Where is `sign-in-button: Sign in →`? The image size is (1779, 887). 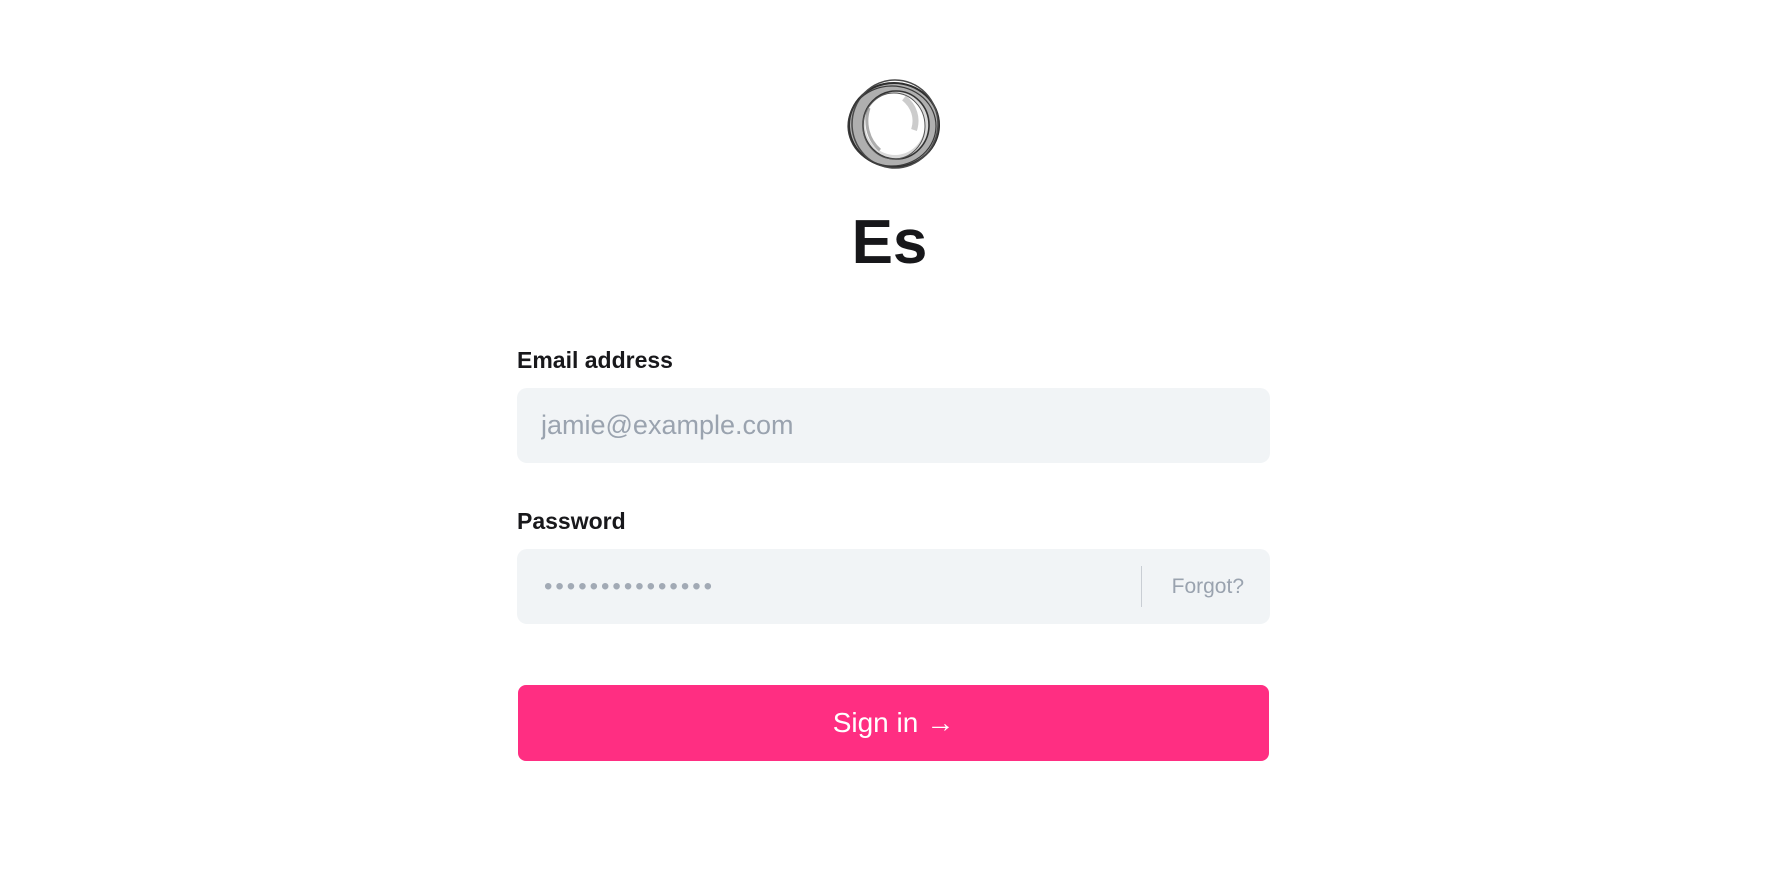 sign-in-button: Sign in → is located at coordinates (893, 723).